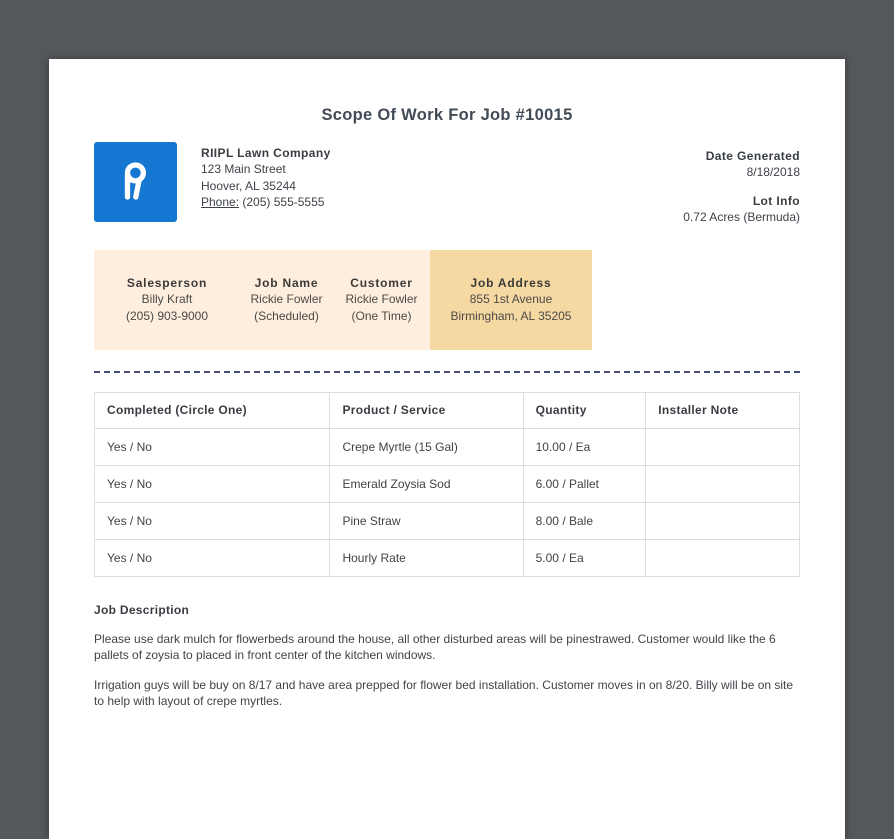  I want to click on job-name-value: Rickie Fowler, so click(286, 299).